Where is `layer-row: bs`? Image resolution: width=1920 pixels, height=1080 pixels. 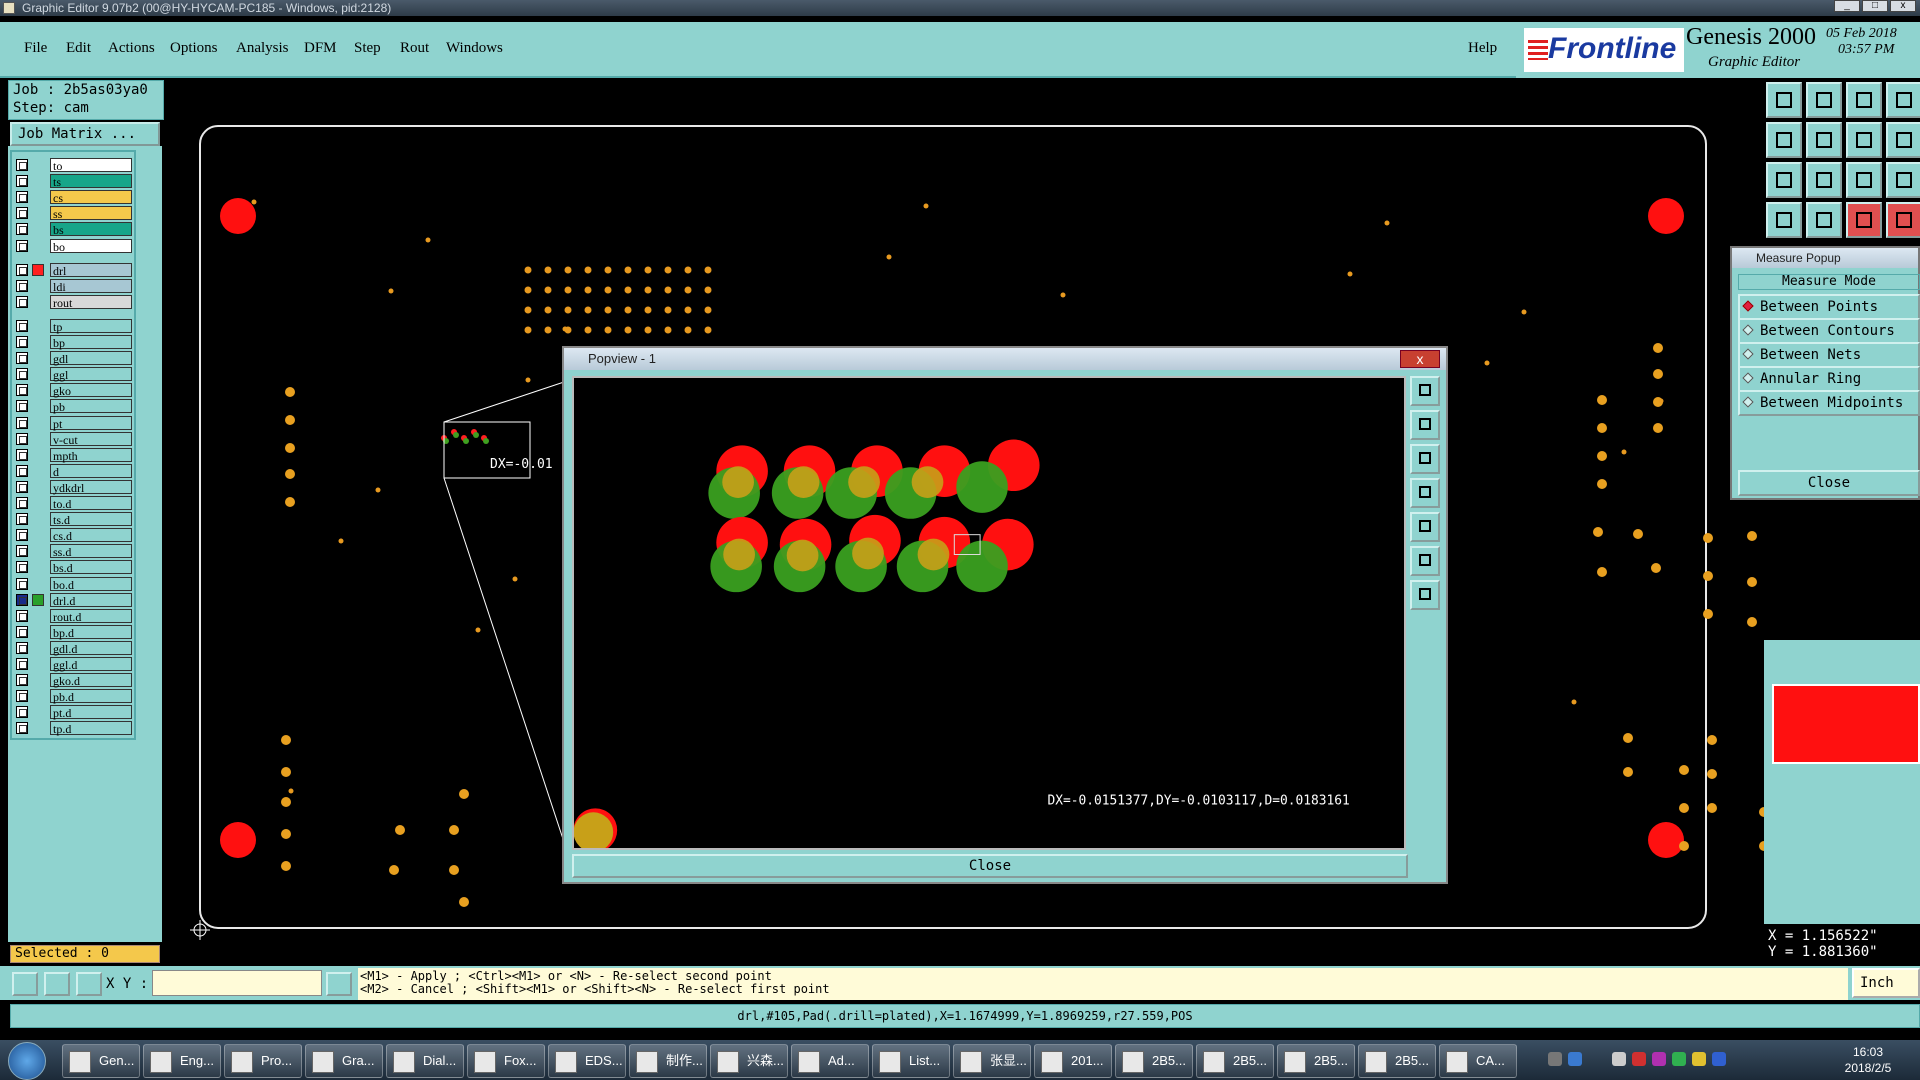
layer-row: bs is located at coordinates (74, 229).